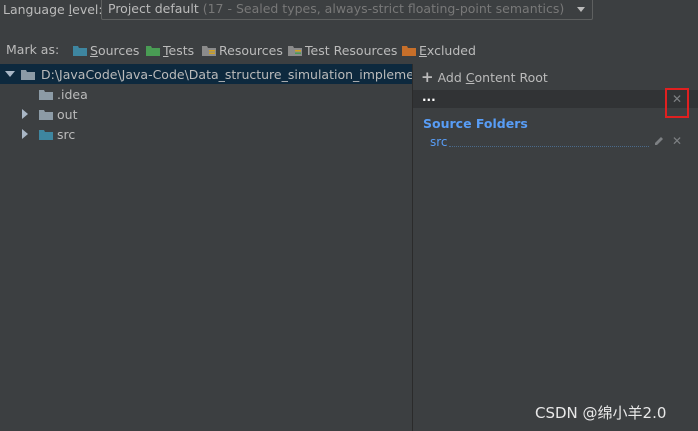  I want to click on tree-item-out: out, so click(206, 114).